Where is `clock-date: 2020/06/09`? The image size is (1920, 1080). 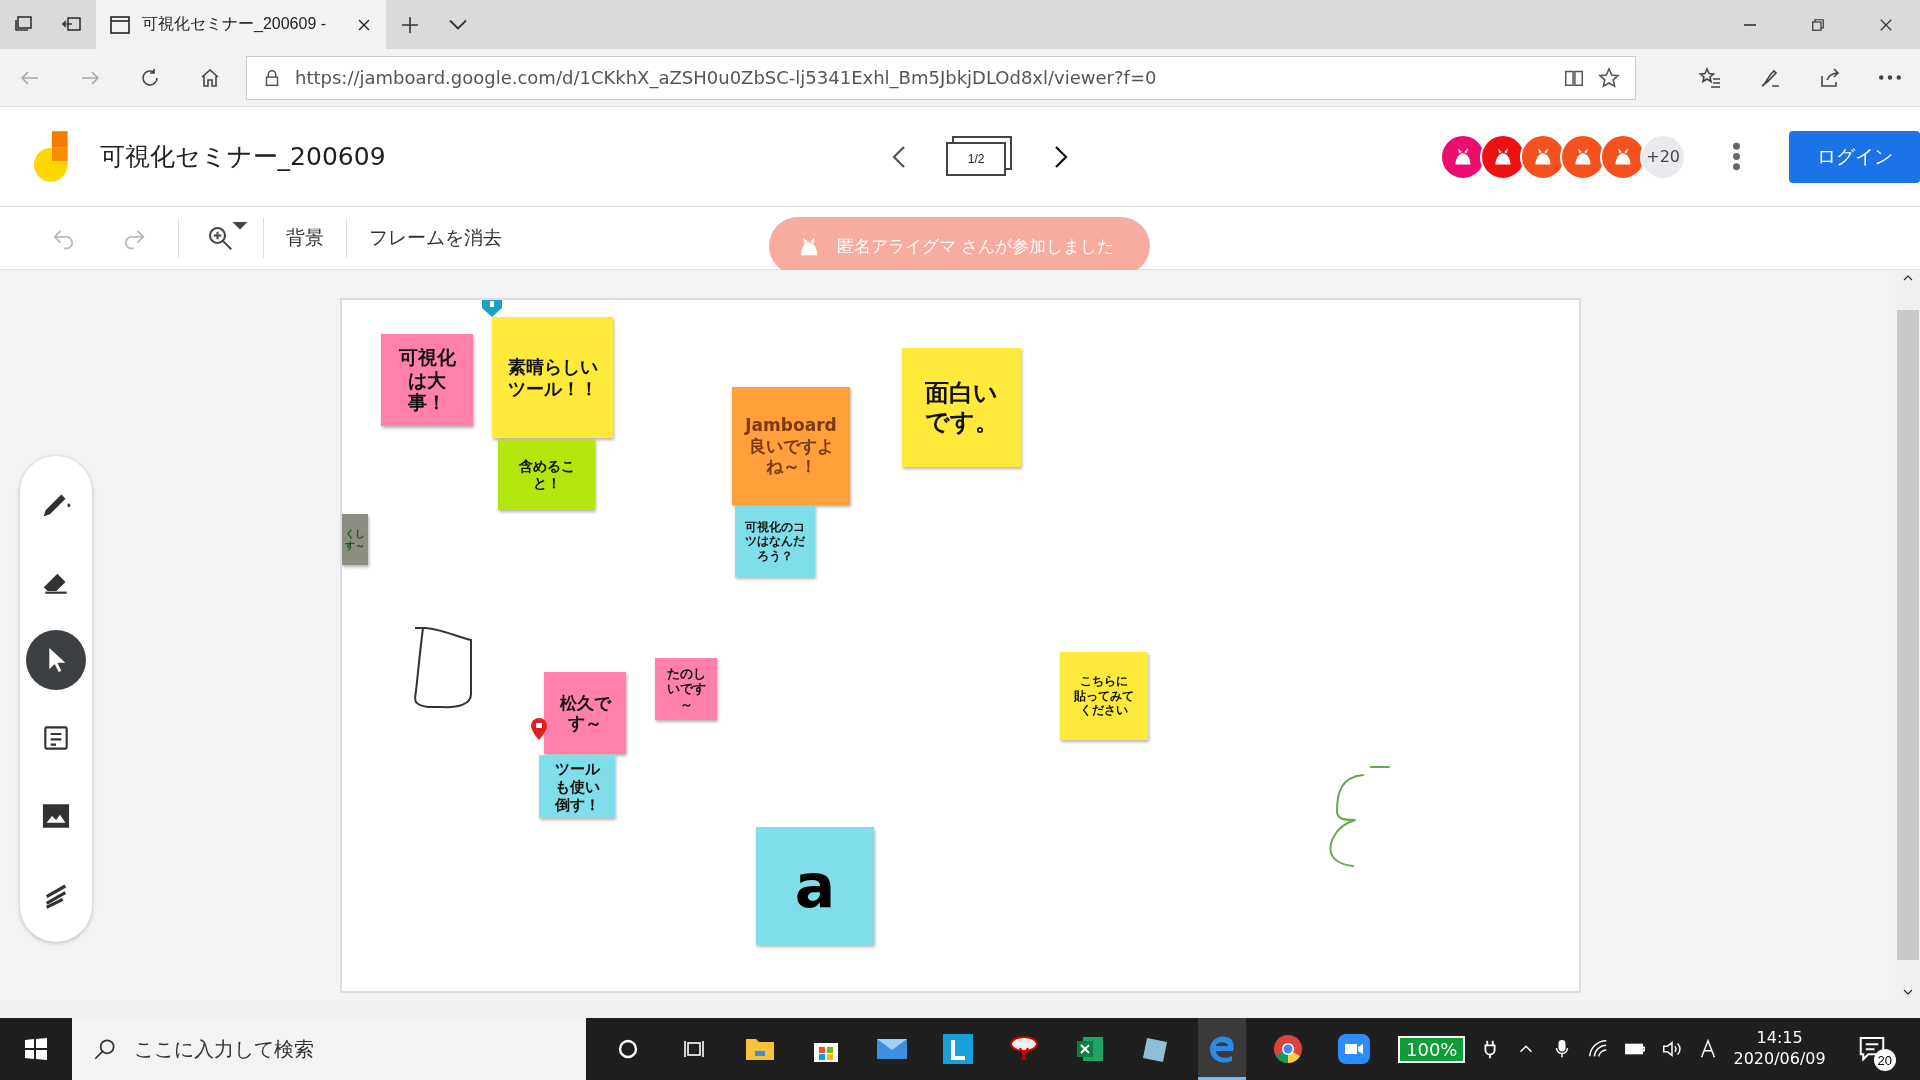 clock-date: 2020/06/09 is located at coordinates (1779, 1059).